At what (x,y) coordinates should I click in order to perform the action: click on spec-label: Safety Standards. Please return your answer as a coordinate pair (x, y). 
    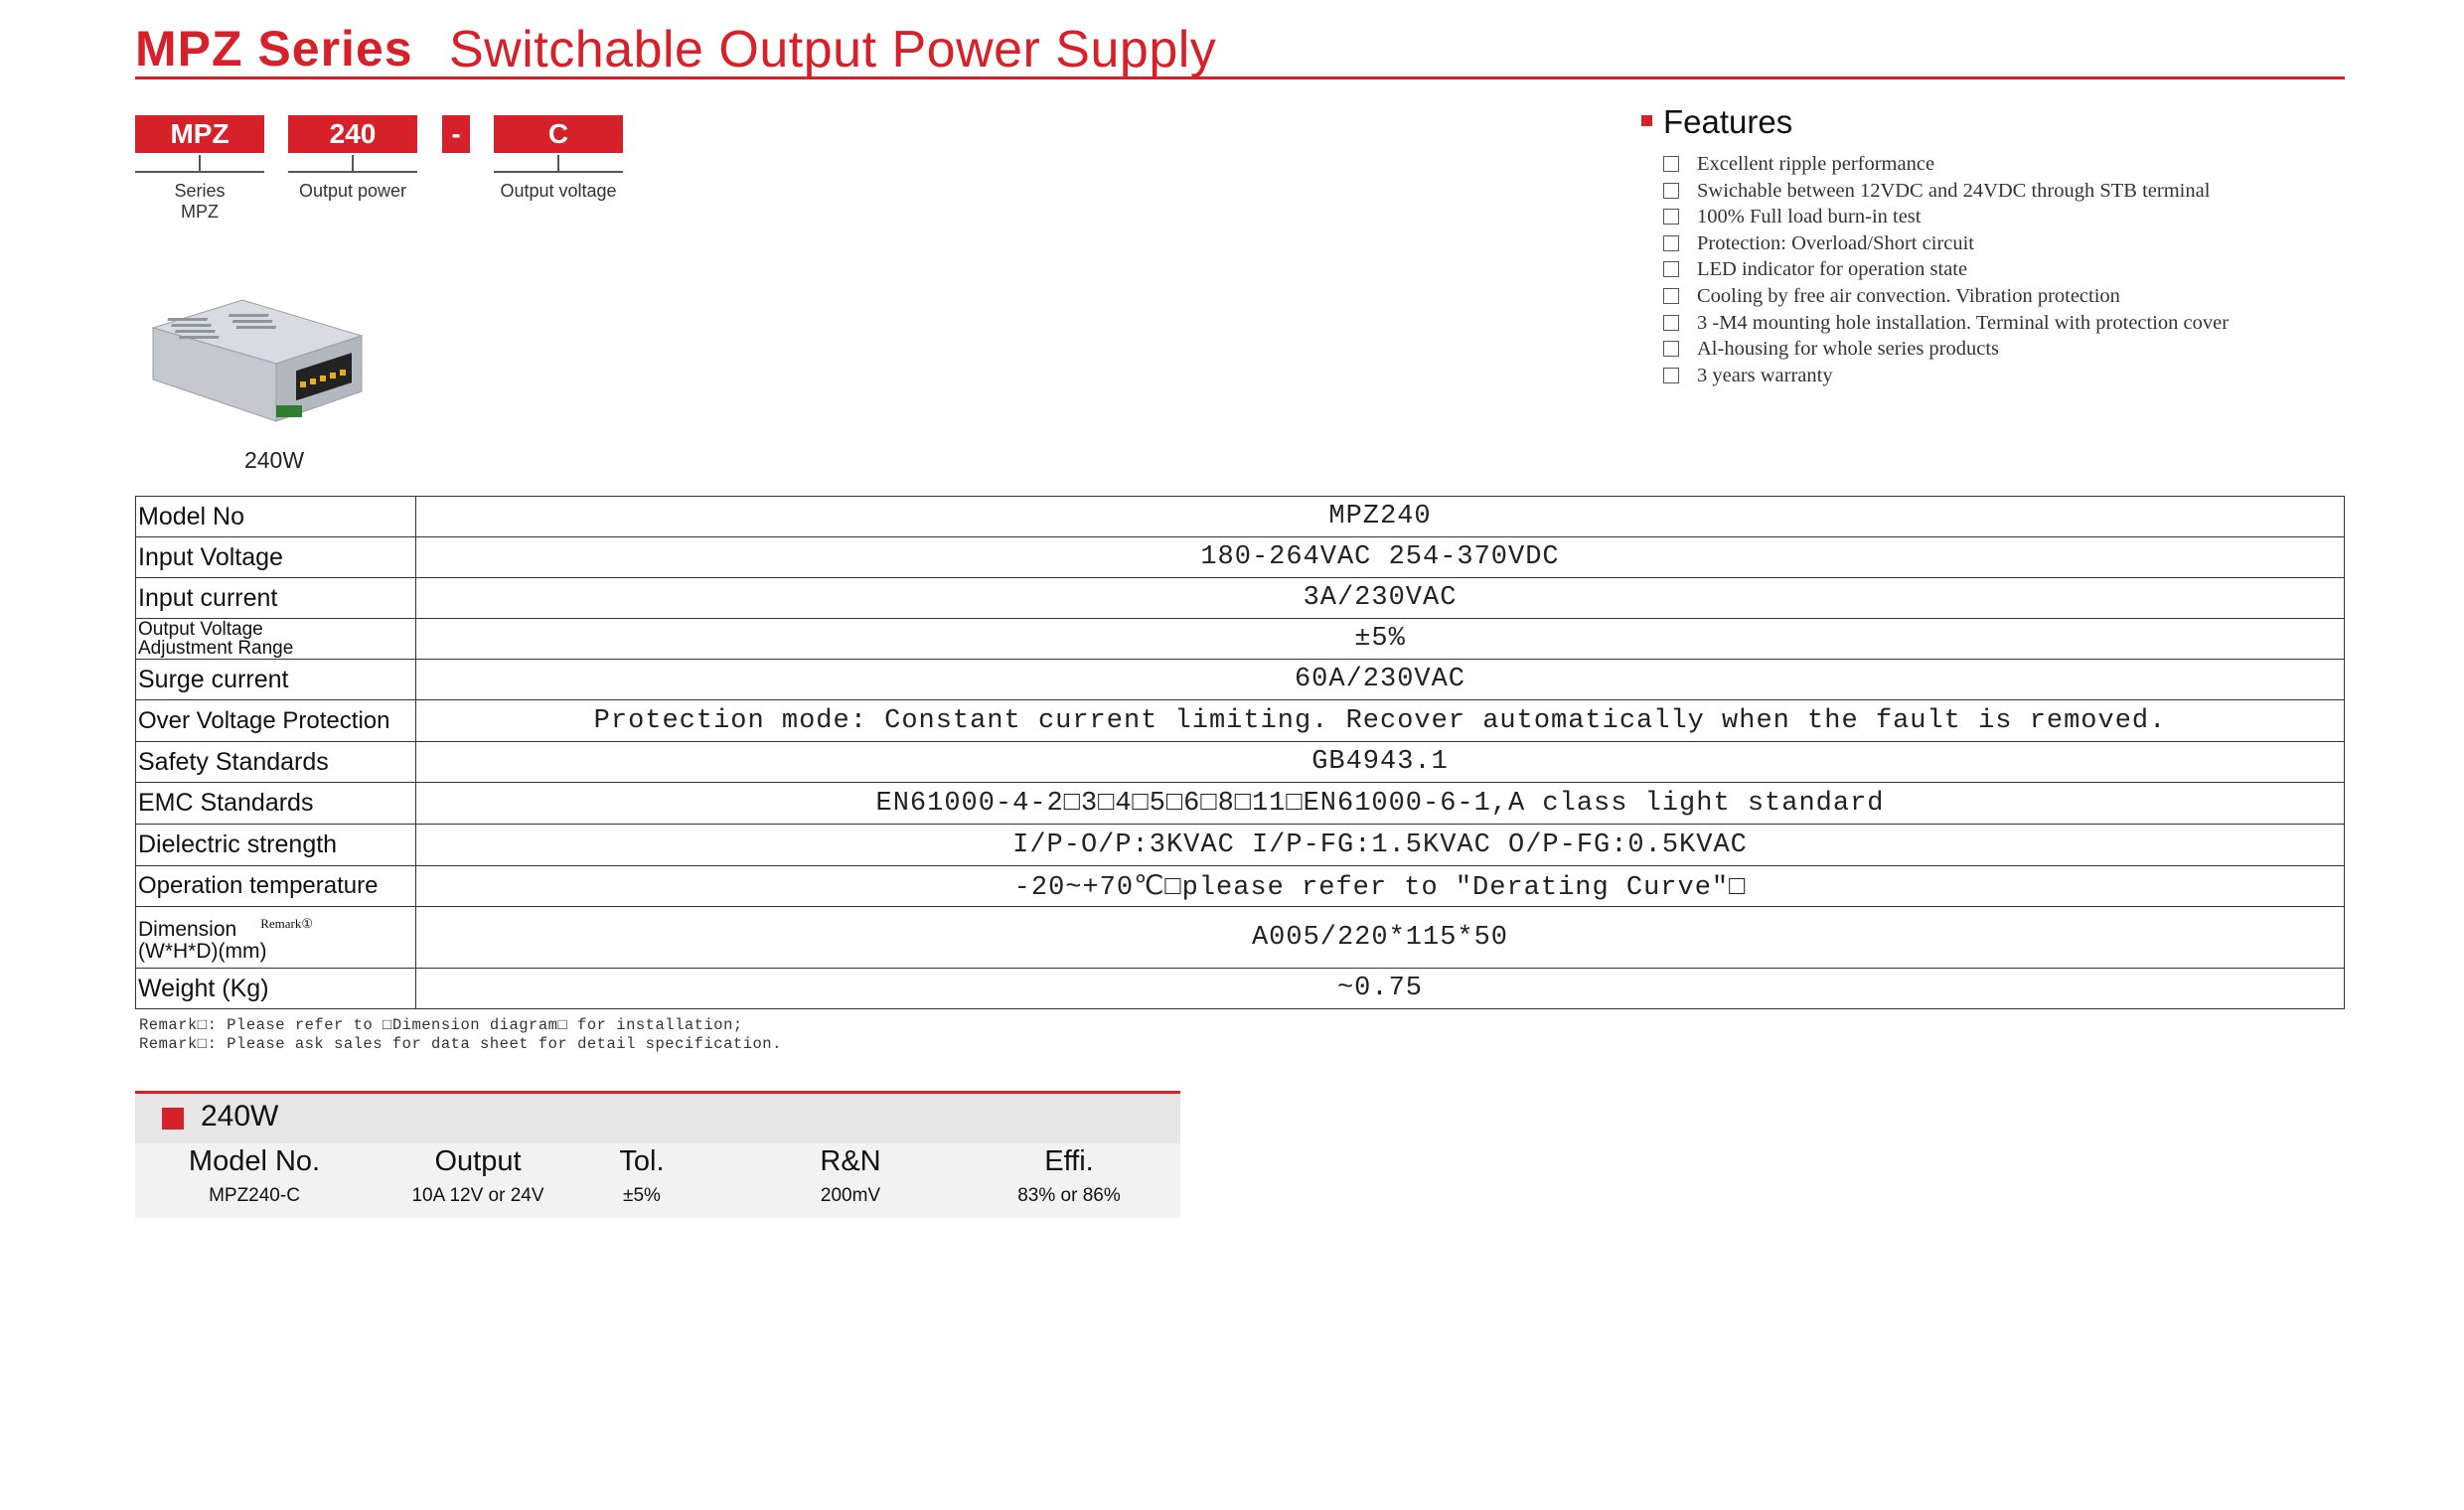
    Looking at the image, I should click on (276, 762).